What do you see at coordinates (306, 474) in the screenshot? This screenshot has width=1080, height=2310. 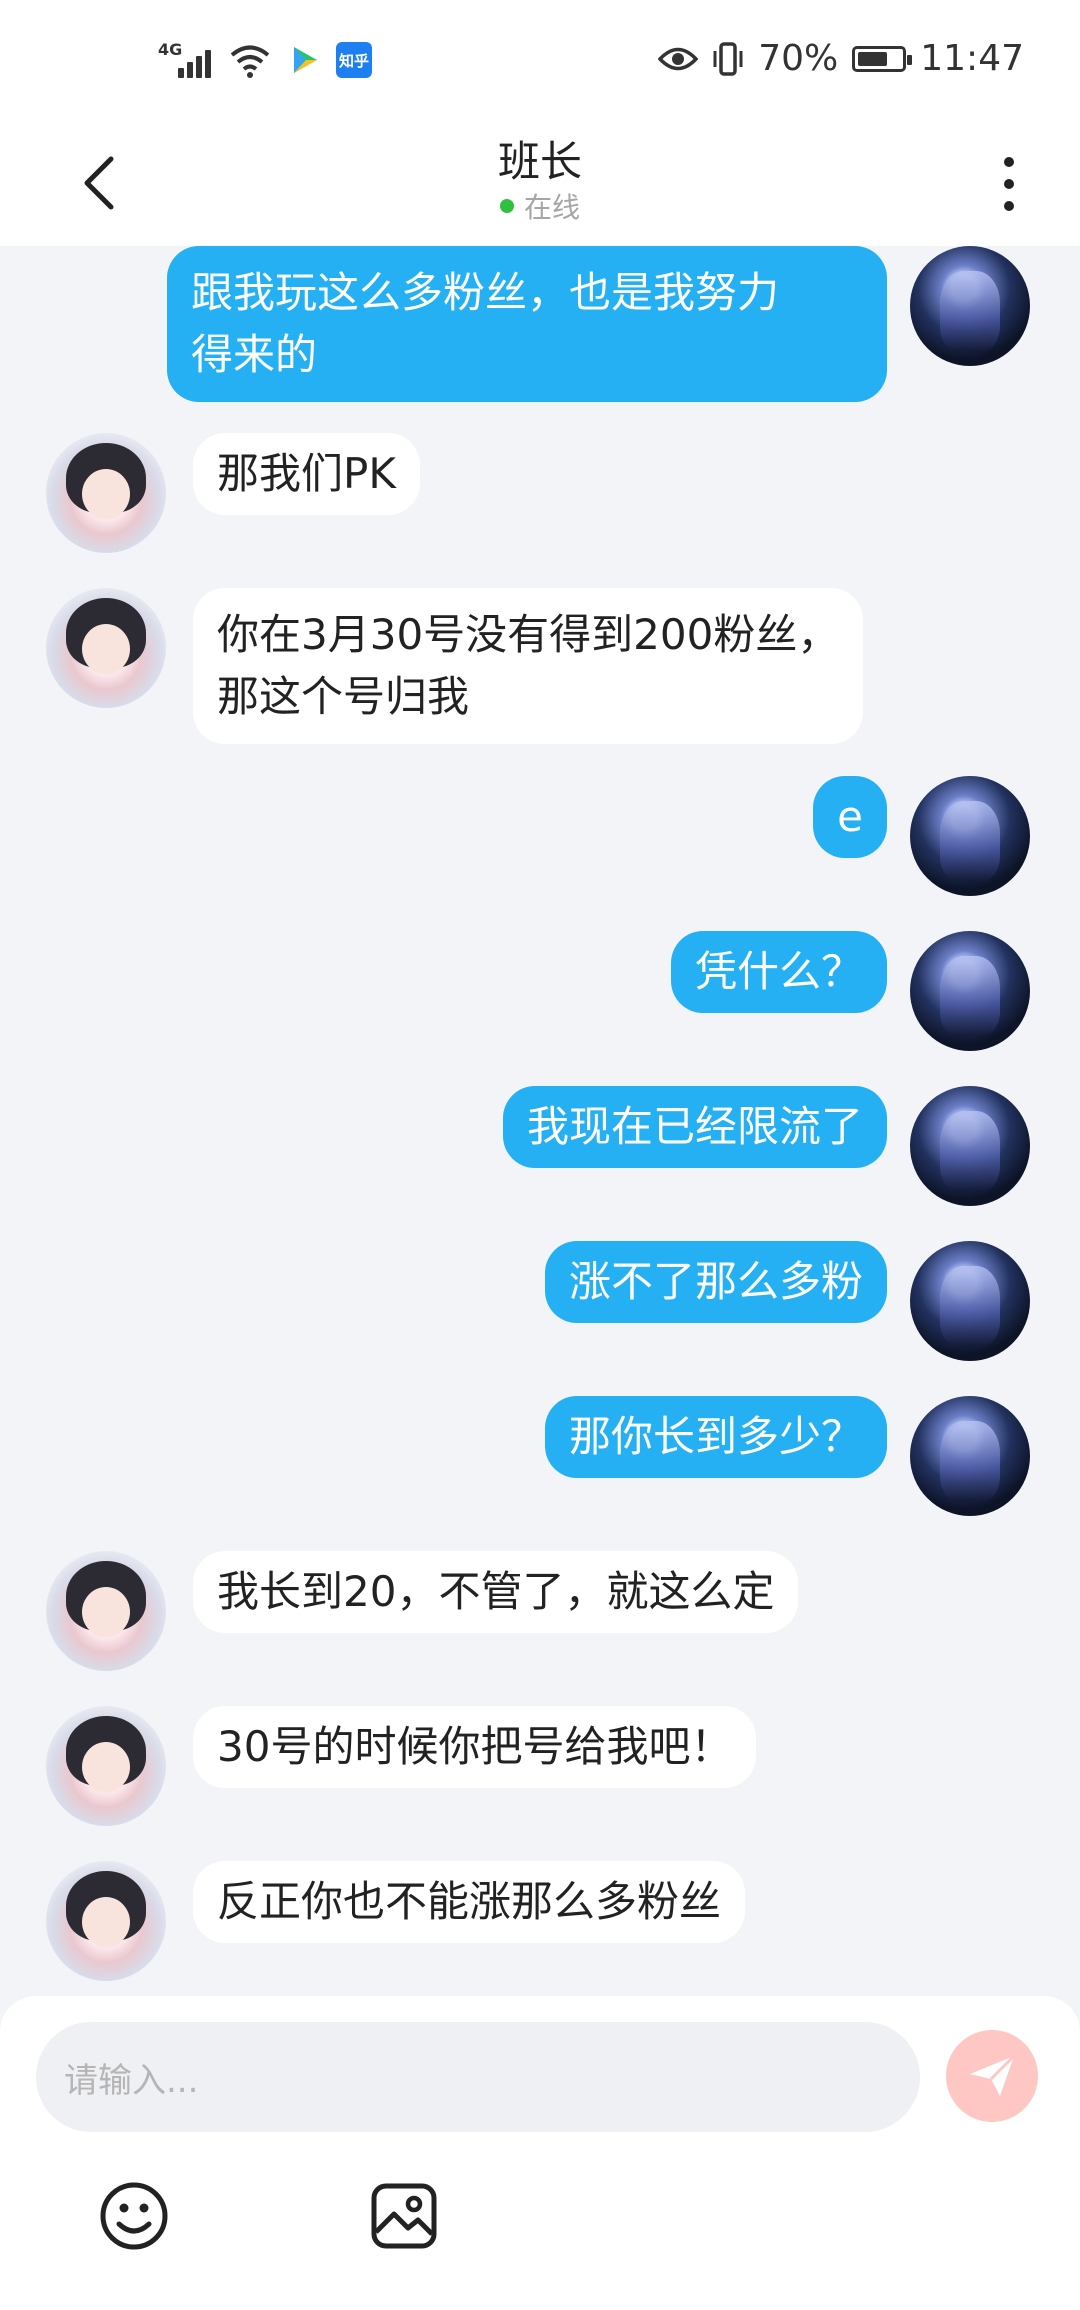 I see `message-bubble: 那我们PK` at bounding box center [306, 474].